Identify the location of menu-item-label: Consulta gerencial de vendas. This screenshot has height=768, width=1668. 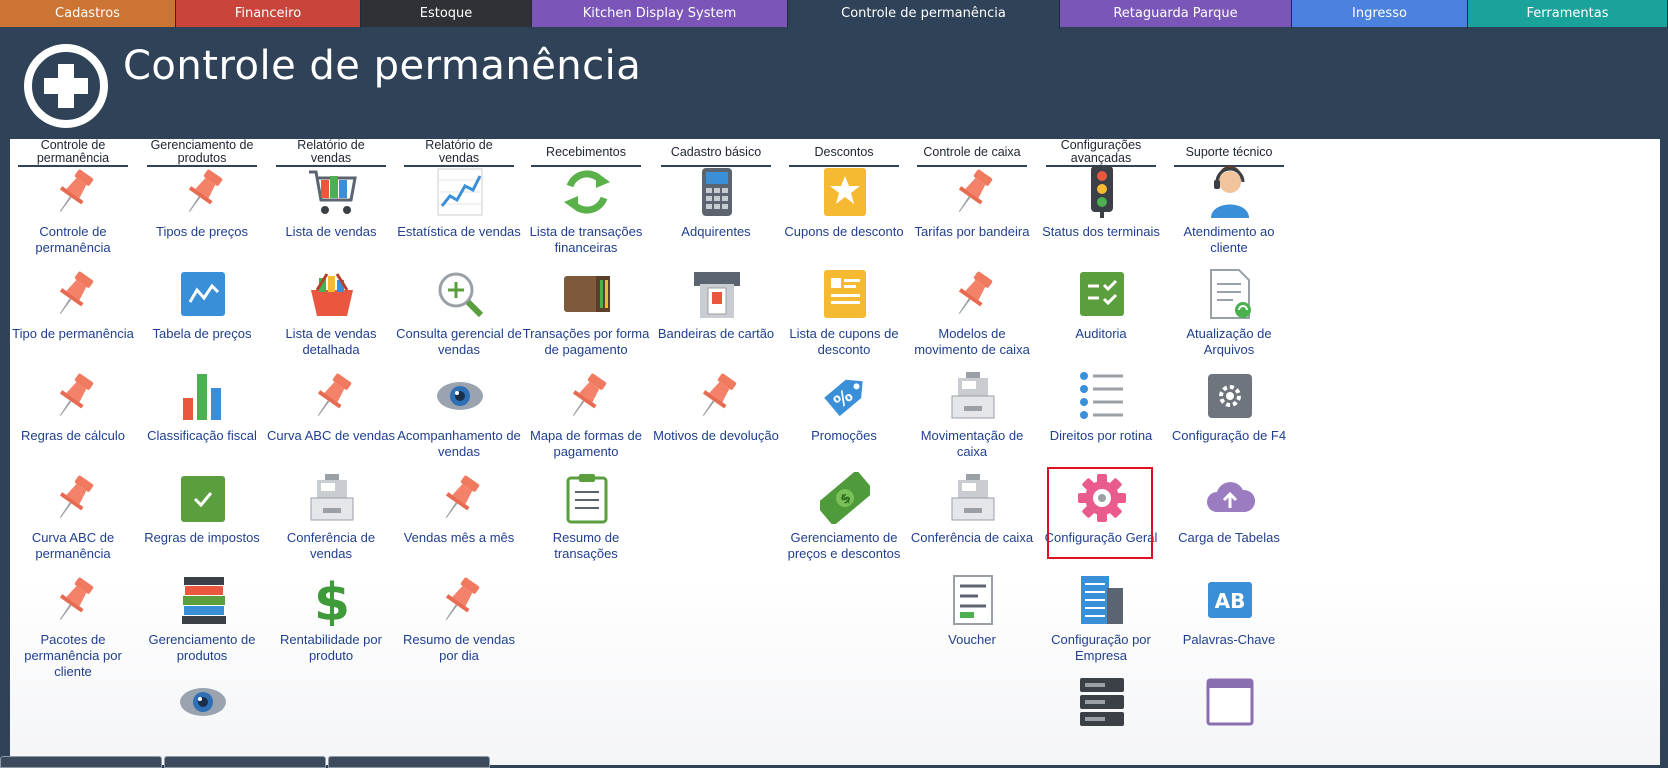
(459, 341).